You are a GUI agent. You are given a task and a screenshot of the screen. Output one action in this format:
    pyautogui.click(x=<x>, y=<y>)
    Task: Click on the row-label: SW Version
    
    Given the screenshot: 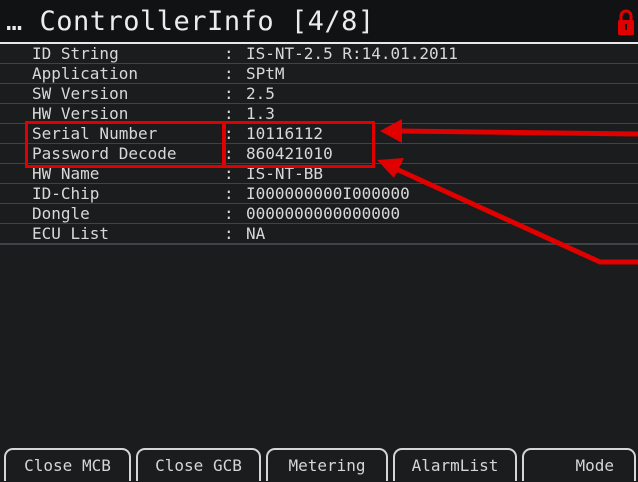 What is the action you would take?
    pyautogui.click(x=80, y=93)
    